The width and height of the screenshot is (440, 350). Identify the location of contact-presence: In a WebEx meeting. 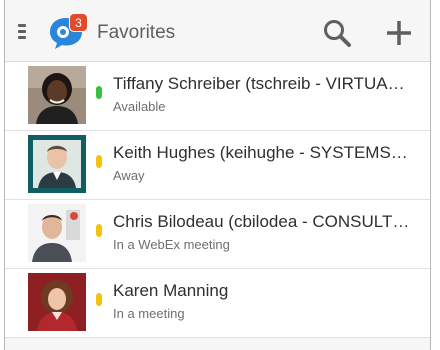
(171, 244).